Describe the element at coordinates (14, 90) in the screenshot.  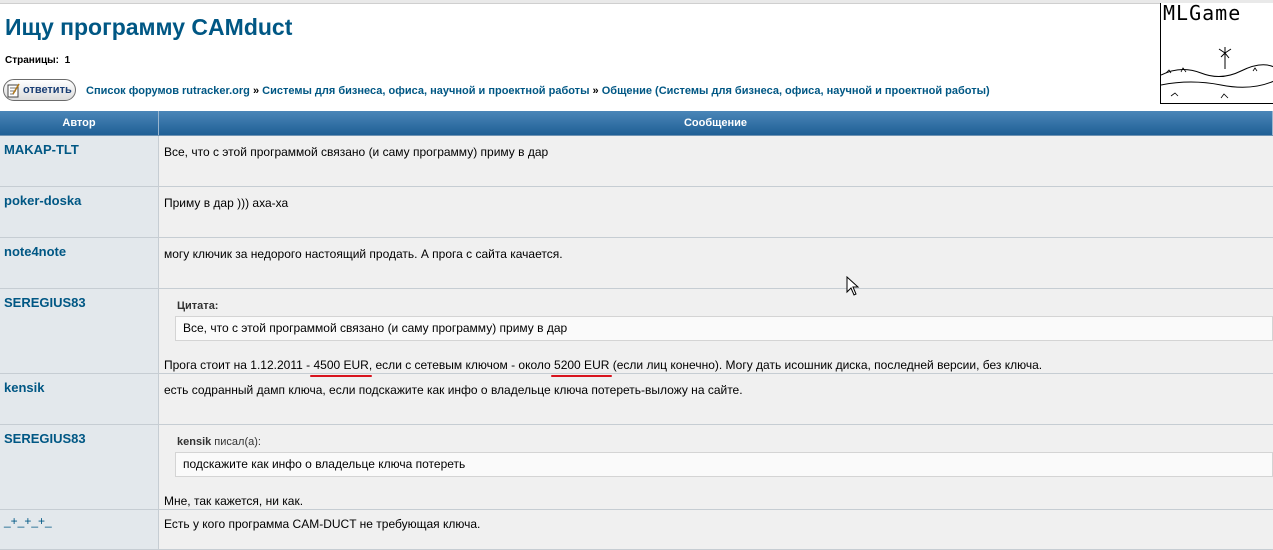
I see `notepad-icon` at that location.